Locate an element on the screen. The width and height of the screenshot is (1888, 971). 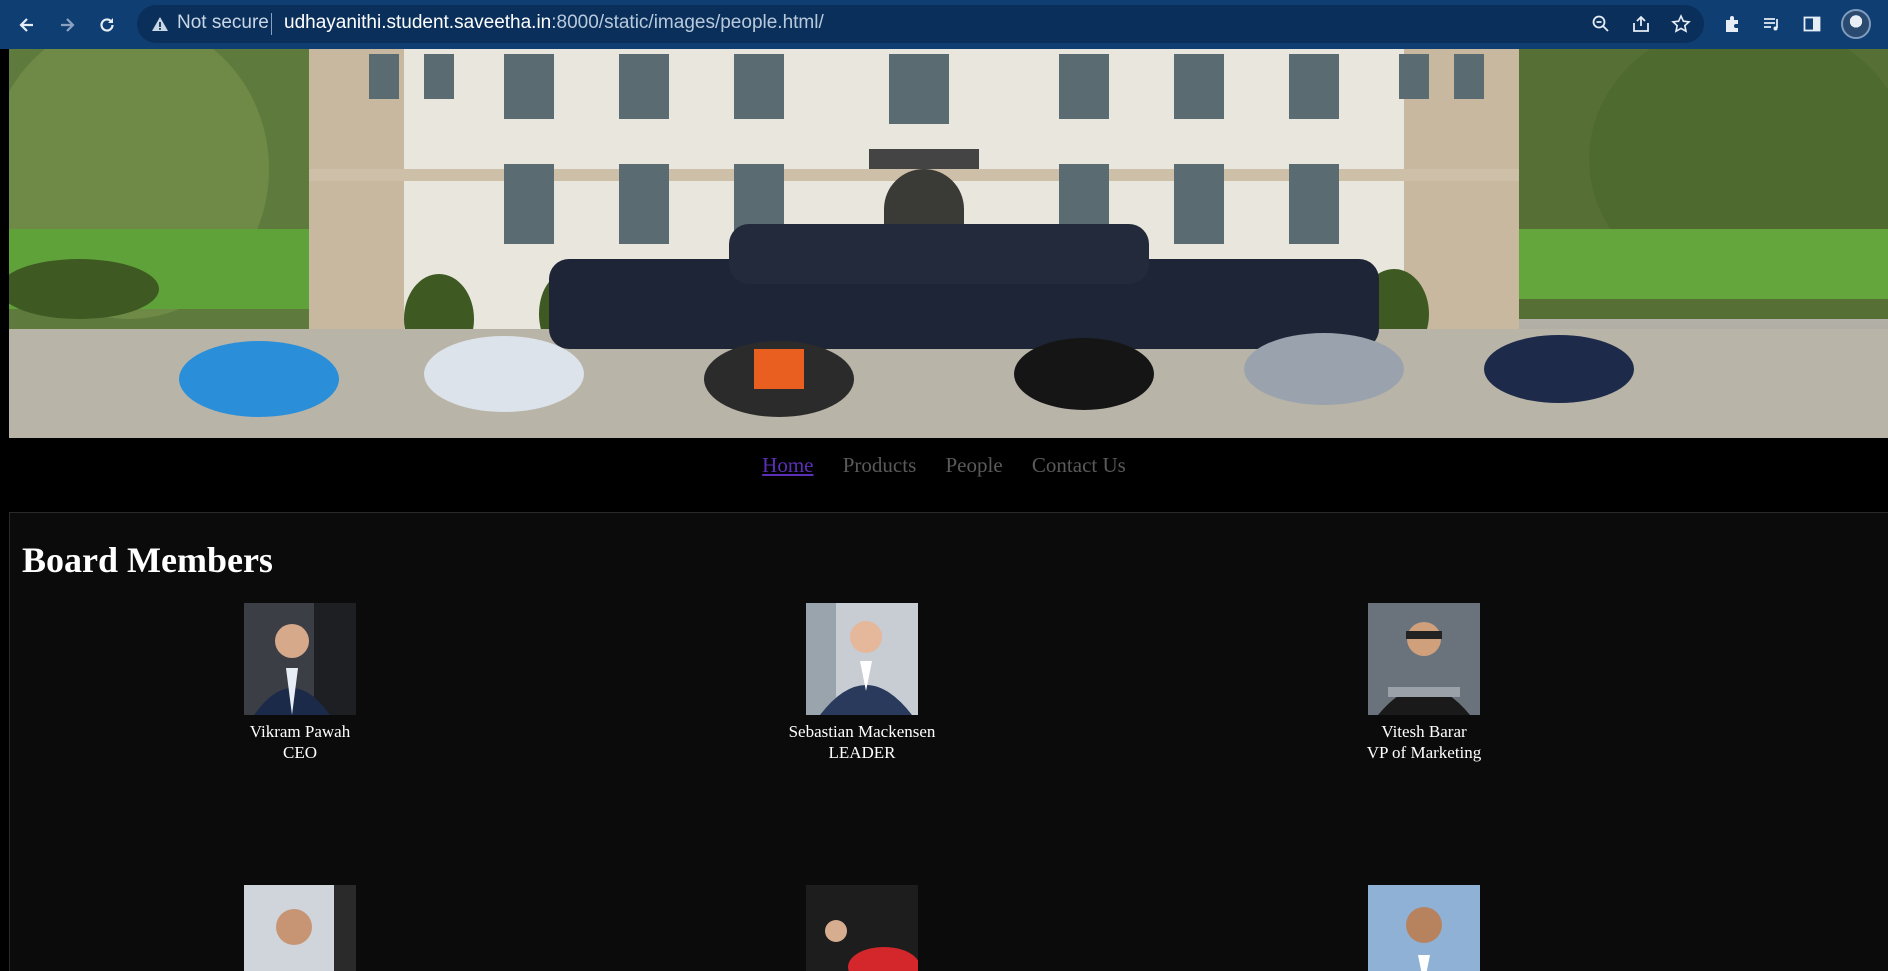
member-card: Vikram Pawah CEO is located at coordinates (300, 683).